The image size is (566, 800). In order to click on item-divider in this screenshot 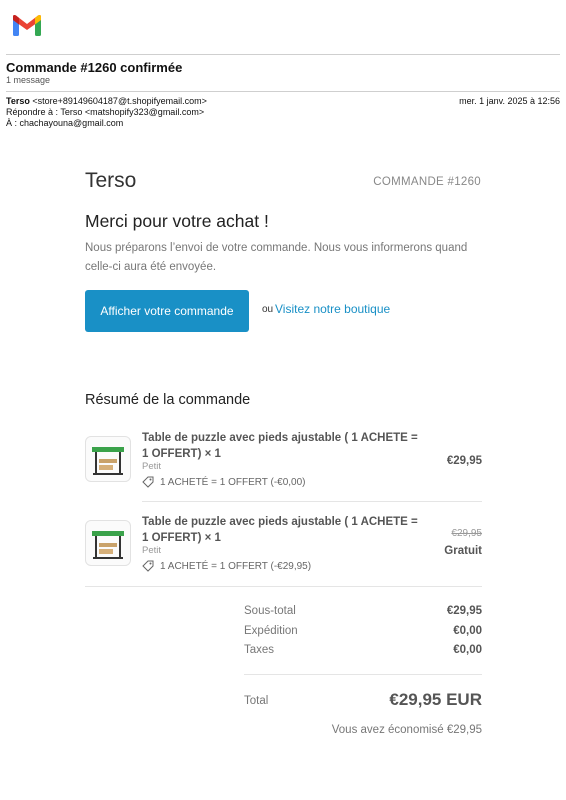, I will do `click(312, 501)`.